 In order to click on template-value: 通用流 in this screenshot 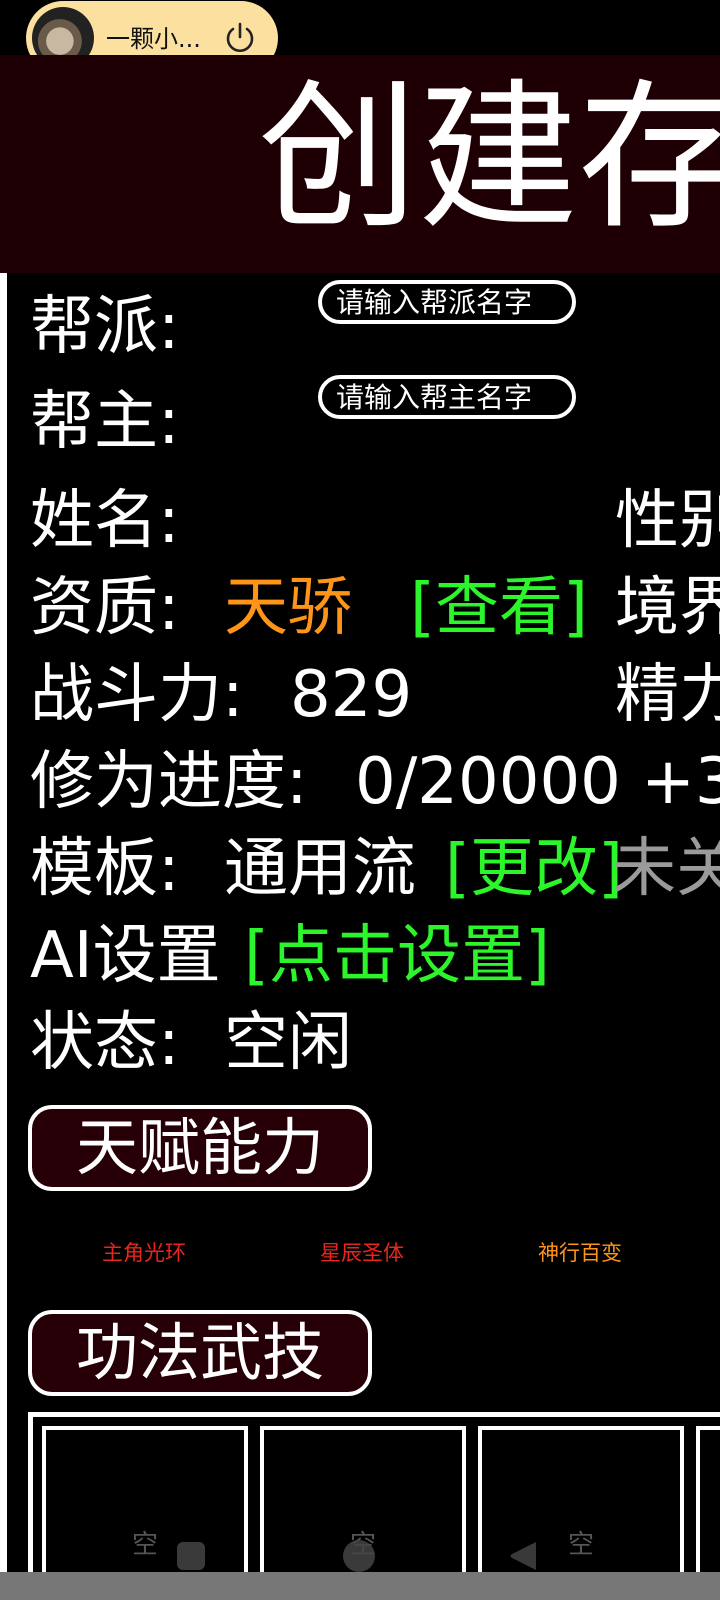, I will do `click(320, 869)`.